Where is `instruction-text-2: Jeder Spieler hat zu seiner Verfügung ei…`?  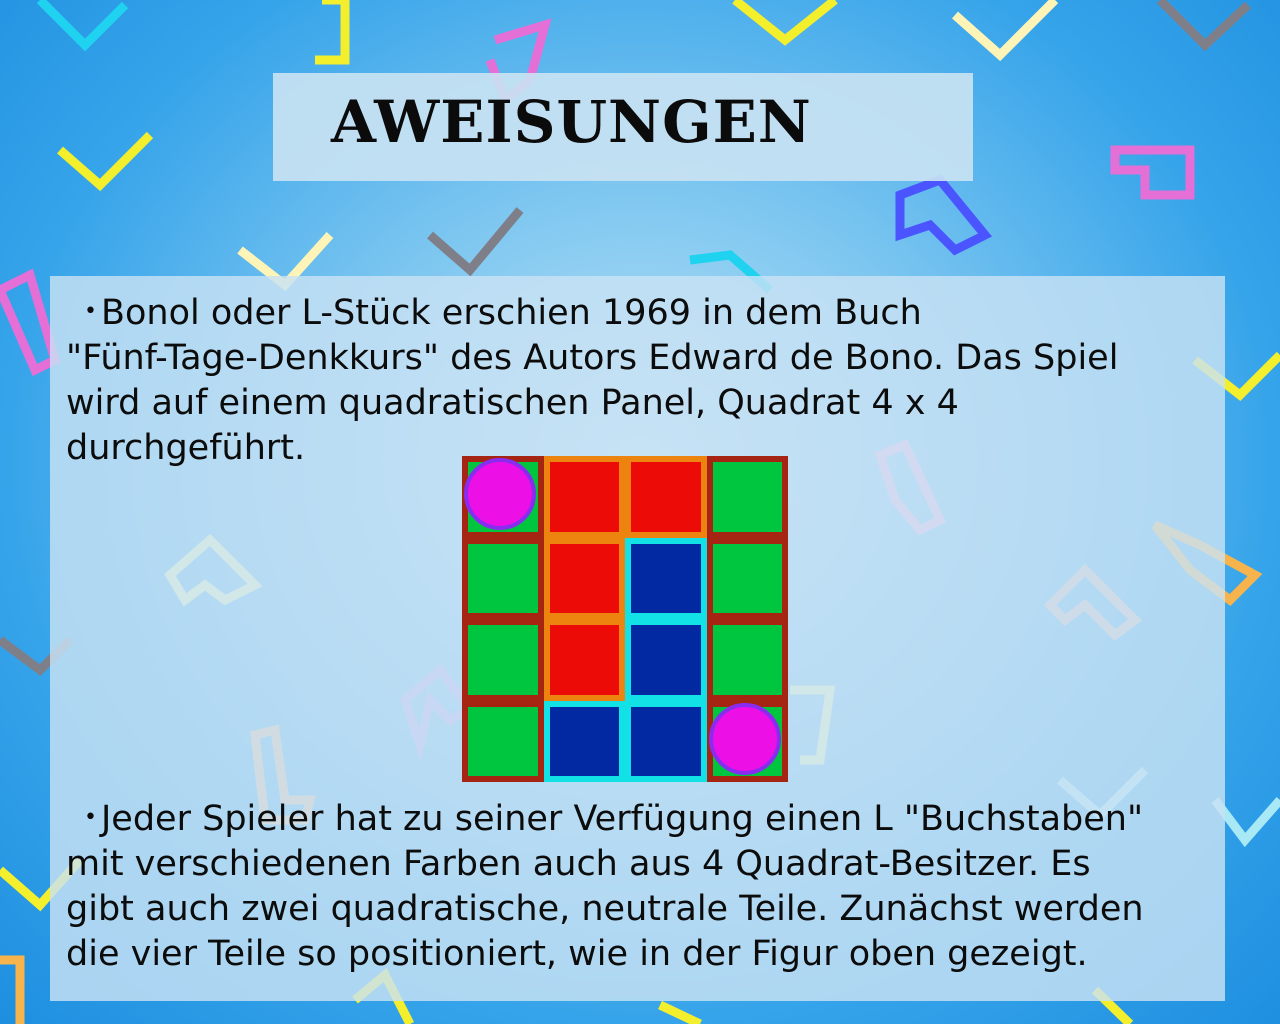
instruction-text-2: Jeder Spieler hat zu seiner Verfügung ei… is located at coordinates (605, 886).